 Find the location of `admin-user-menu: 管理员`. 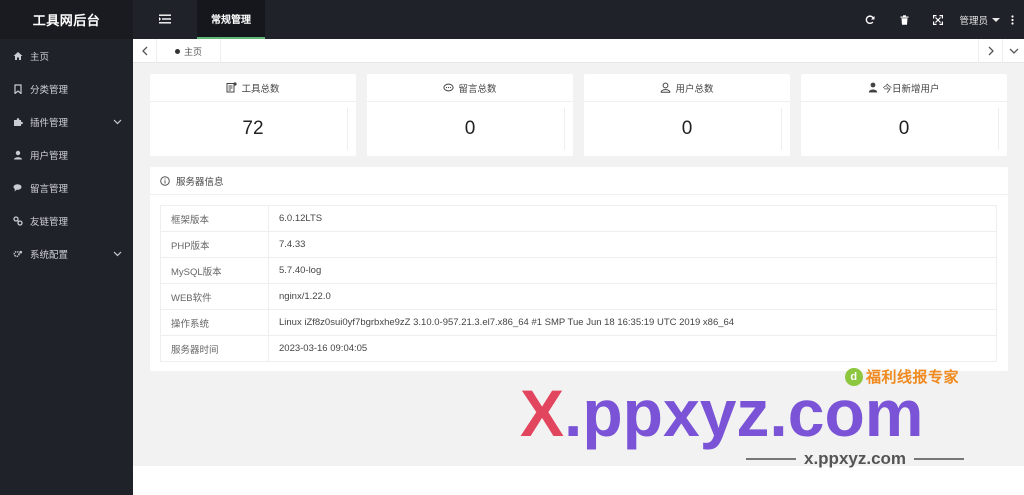

admin-user-menu: 管理员 is located at coordinates (979, 20).